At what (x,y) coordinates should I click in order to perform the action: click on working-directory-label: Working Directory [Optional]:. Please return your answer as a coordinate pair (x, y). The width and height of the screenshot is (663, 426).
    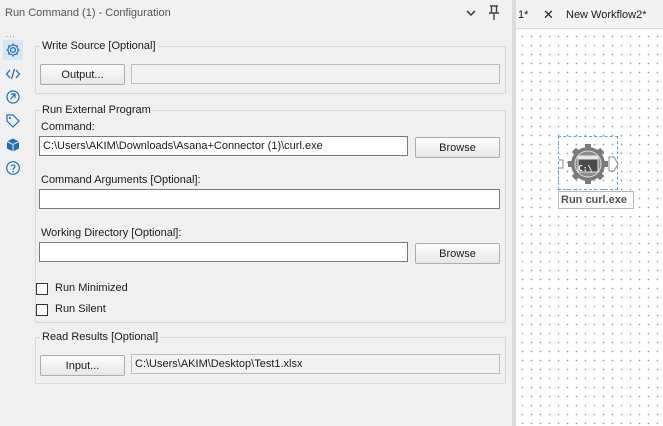
    Looking at the image, I should click on (111, 233).